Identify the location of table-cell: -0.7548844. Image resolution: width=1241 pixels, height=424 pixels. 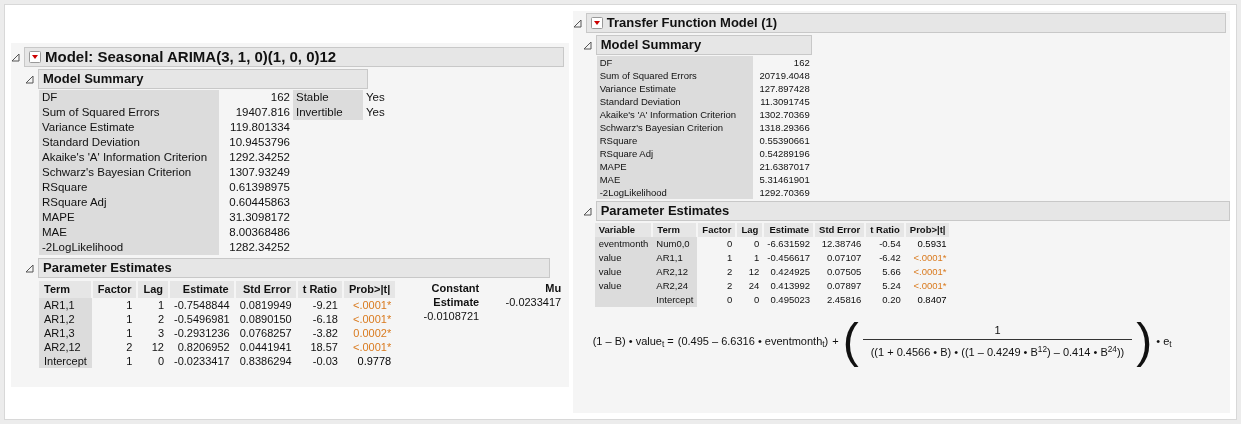
(202, 304).